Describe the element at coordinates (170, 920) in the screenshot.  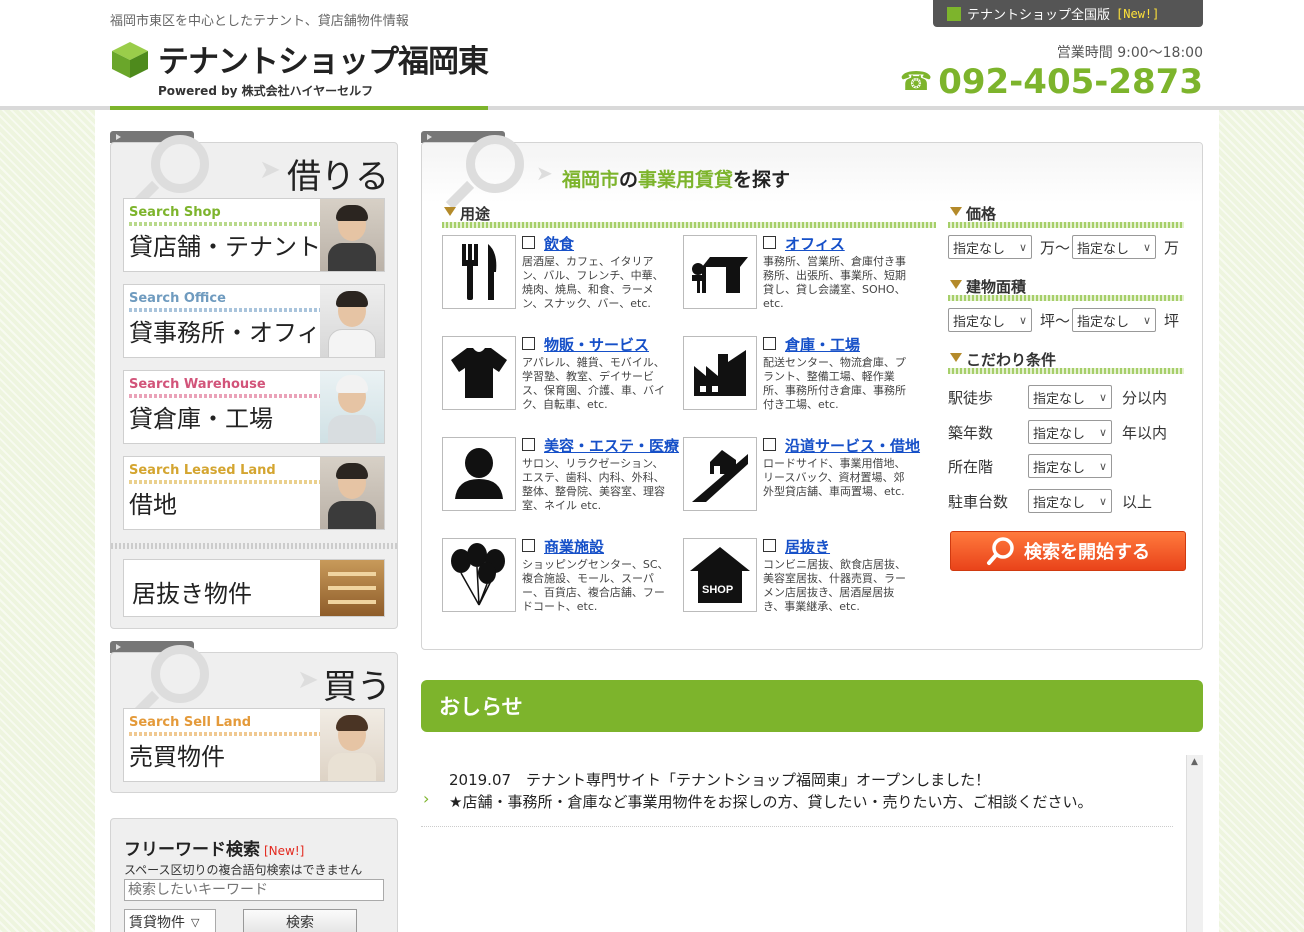
I see `freeword-type-select: 賃貸物件 ▽` at that location.